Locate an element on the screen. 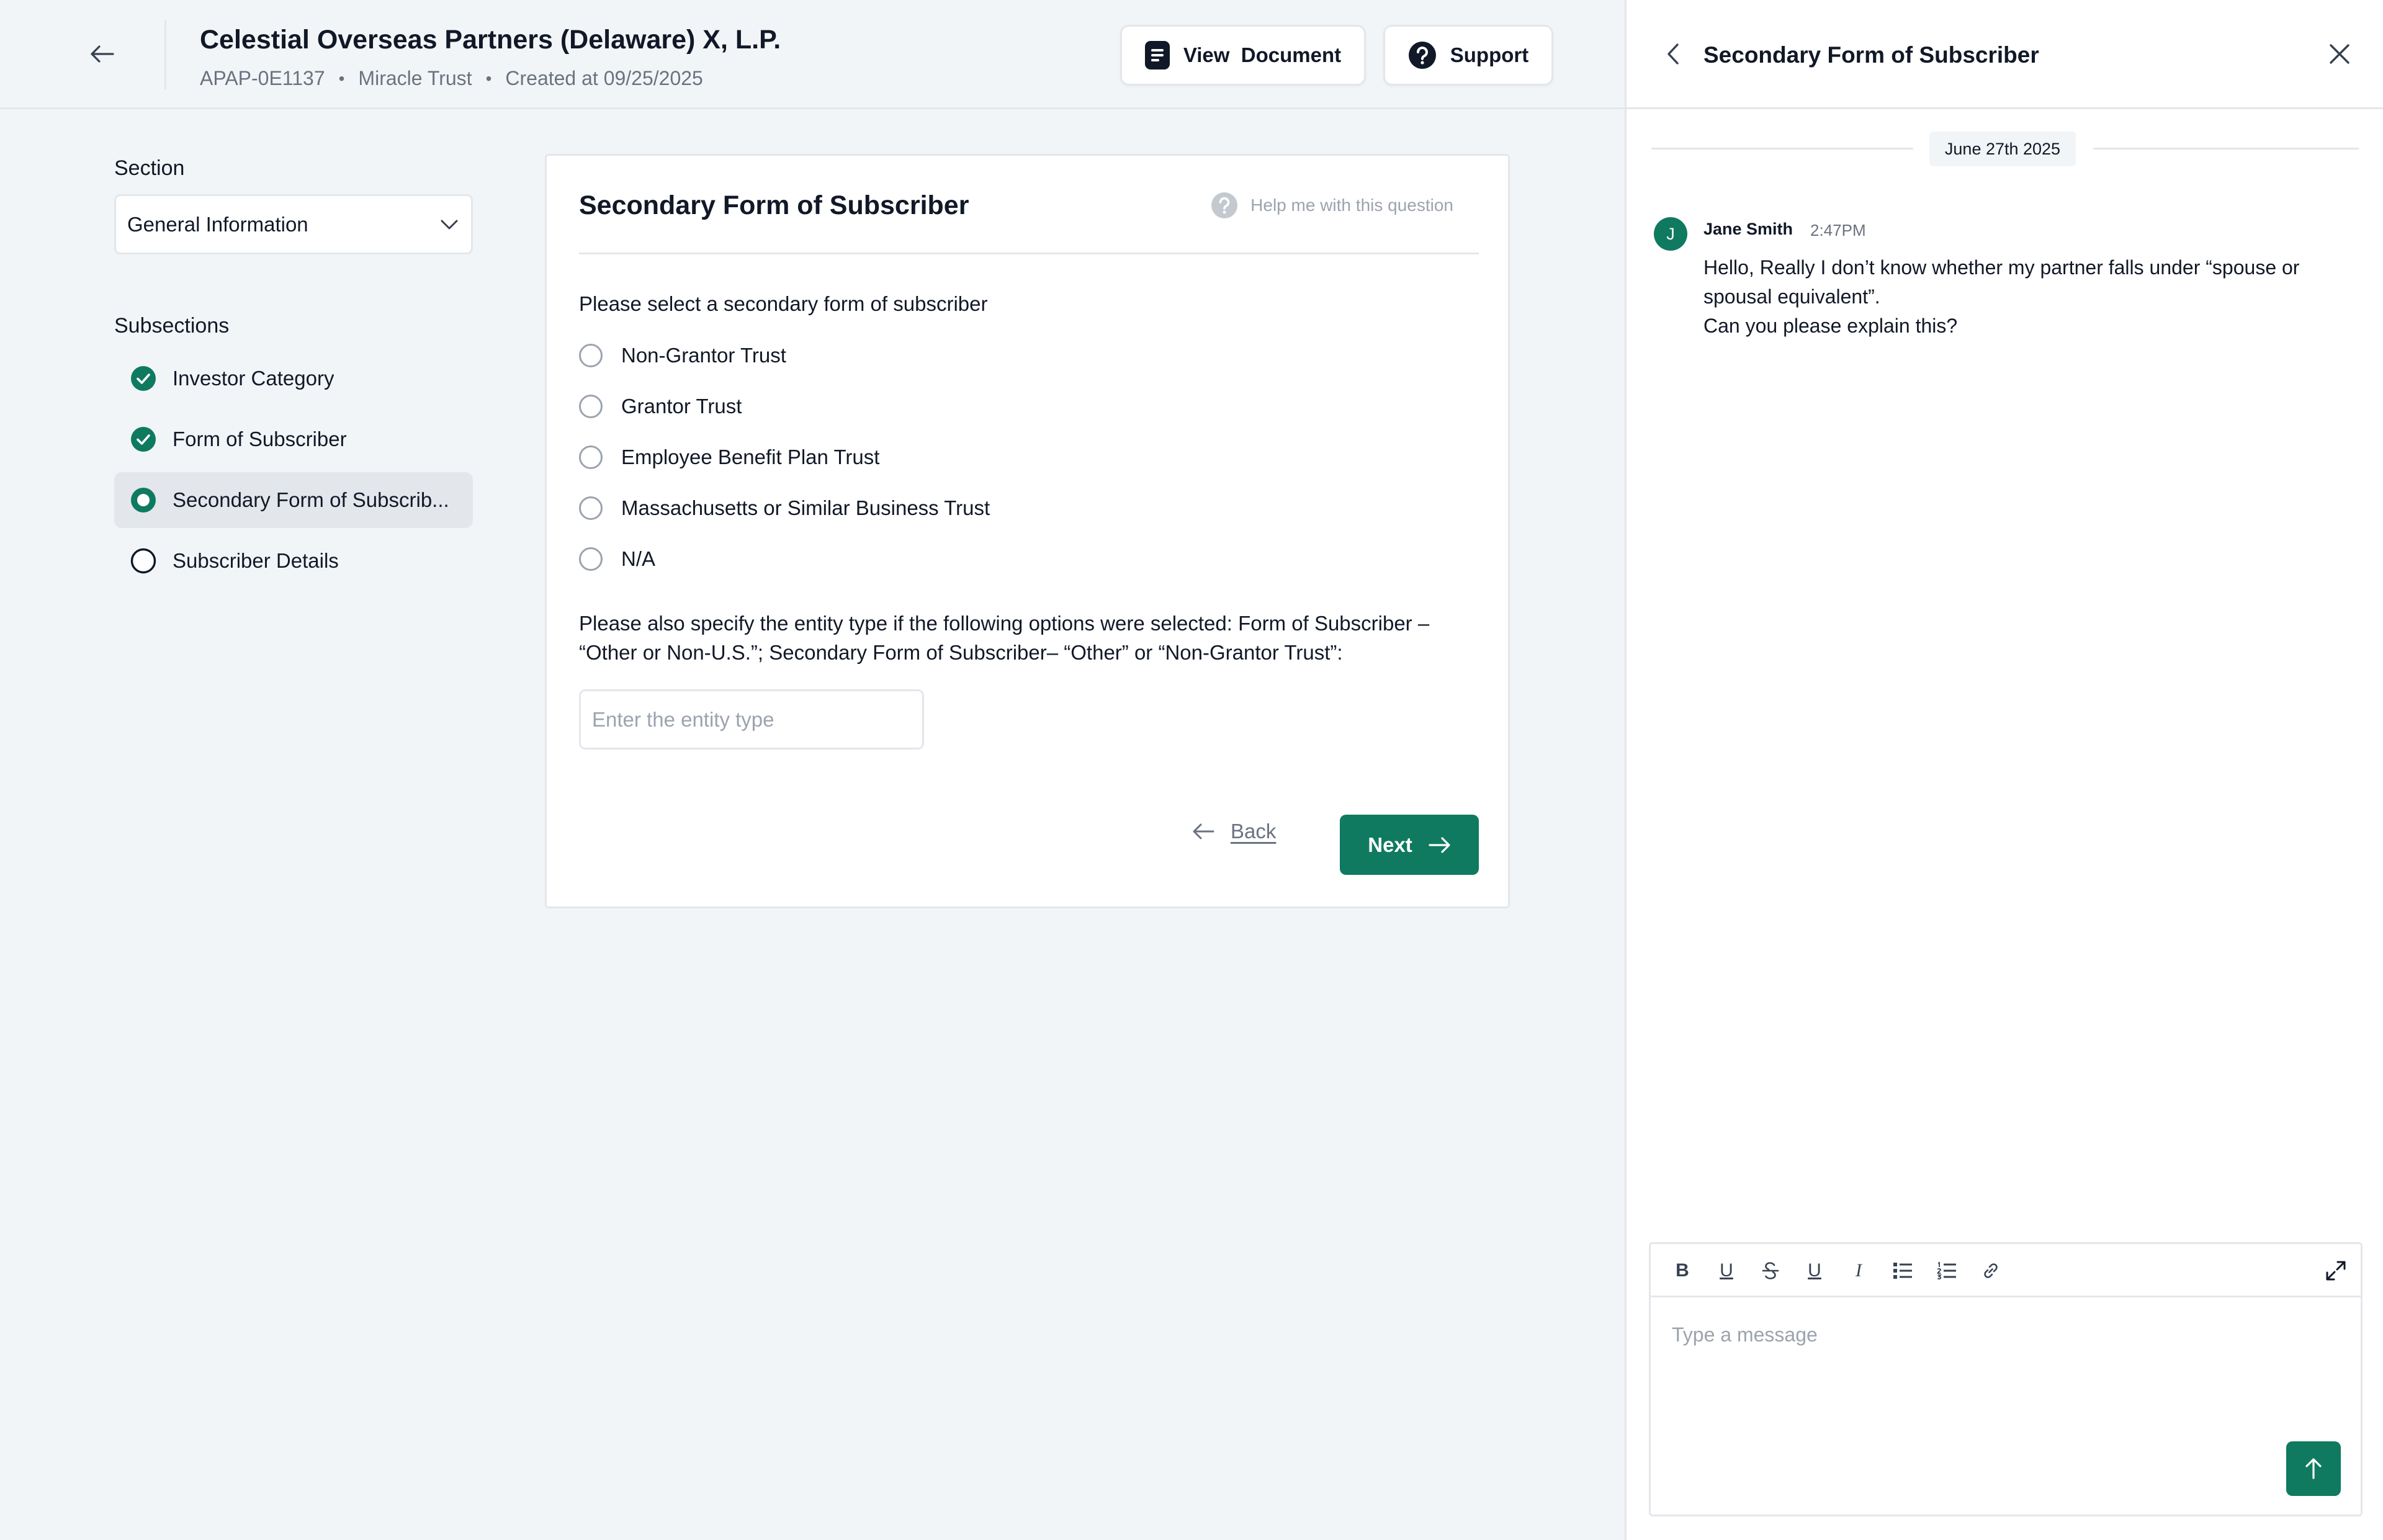 This screenshot has width=2383, height=1540. back-button: Back is located at coordinates (1234, 831).